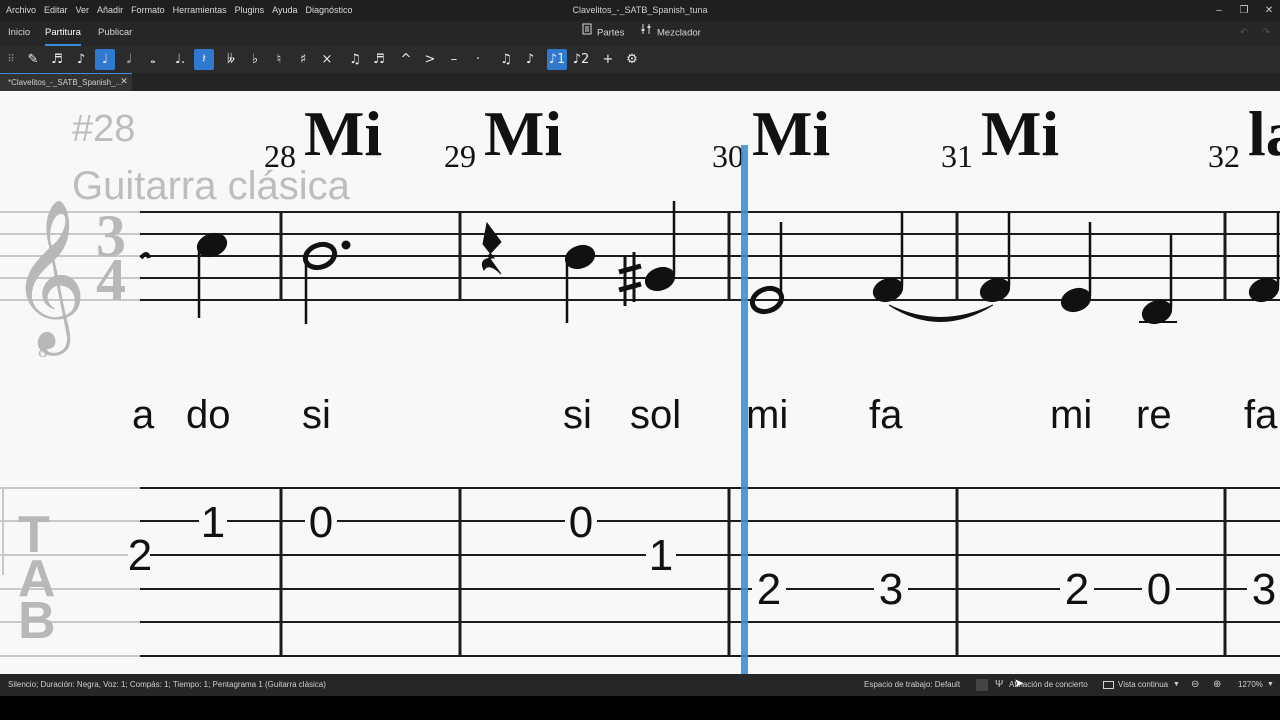 Image resolution: width=1280 pixels, height=720 pixels. What do you see at coordinates (145, 256) in the screenshot?
I see `partial-note-head` at bounding box center [145, 256].